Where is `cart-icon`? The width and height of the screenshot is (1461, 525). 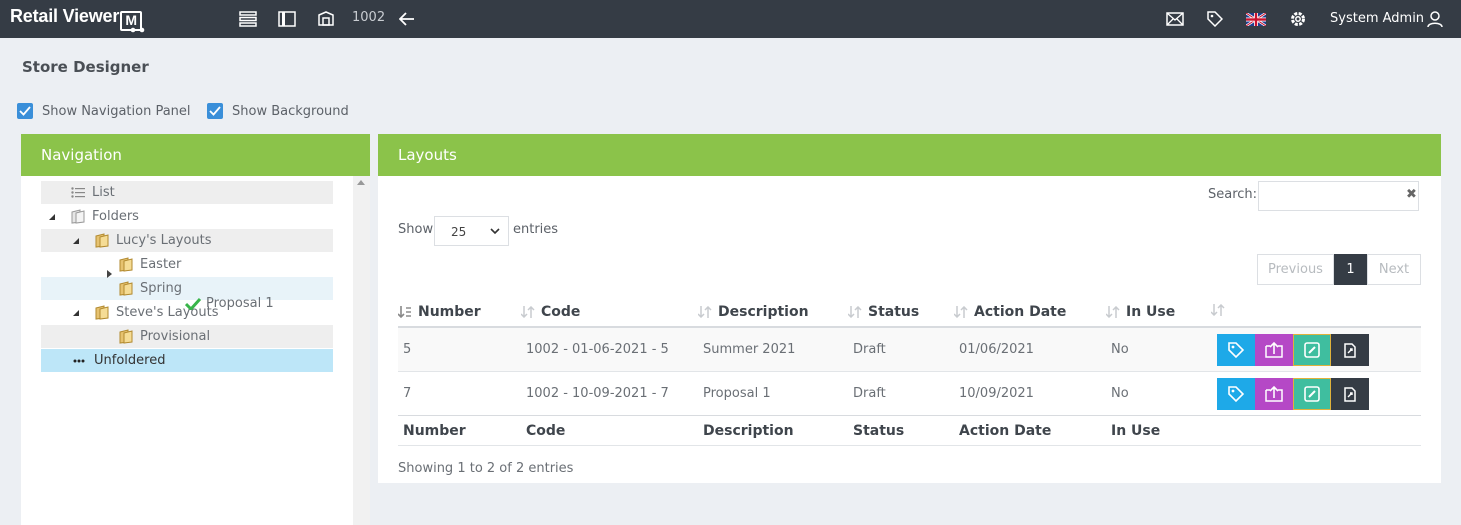 cart-icon is located at coordinates (137, 30).